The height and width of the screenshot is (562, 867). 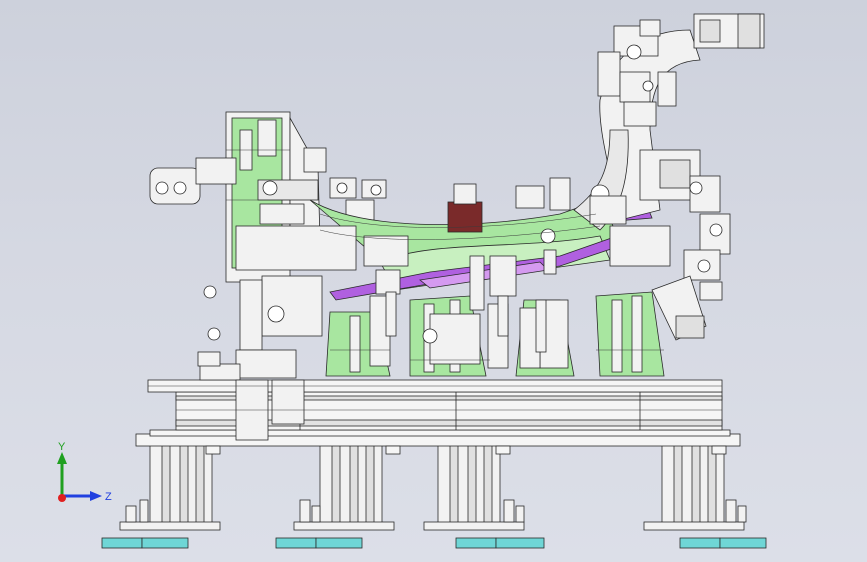 What do you see at coordinates (62, 498) in the screenshot?
I see `x-axis-origin-icon` at bounding box center [62, 498].